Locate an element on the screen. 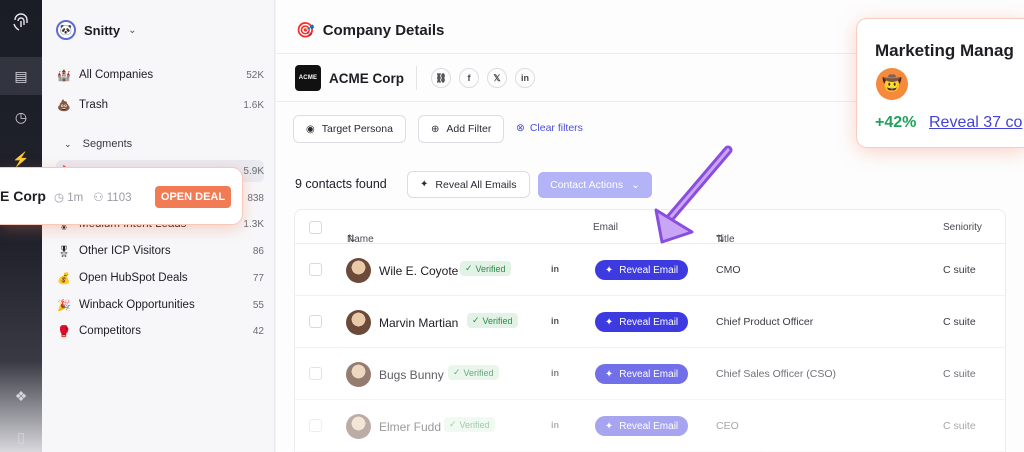 The width and height of the screenshot is (1024, 452). contact-name: Bugs Bunny is located at coordinates (411, 375).